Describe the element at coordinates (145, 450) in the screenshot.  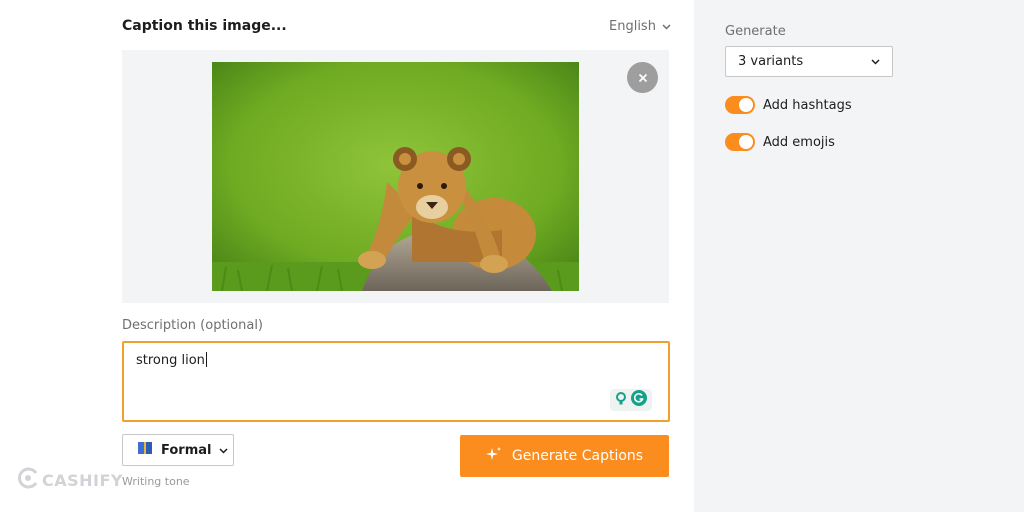
I see `book-icon` at that location.